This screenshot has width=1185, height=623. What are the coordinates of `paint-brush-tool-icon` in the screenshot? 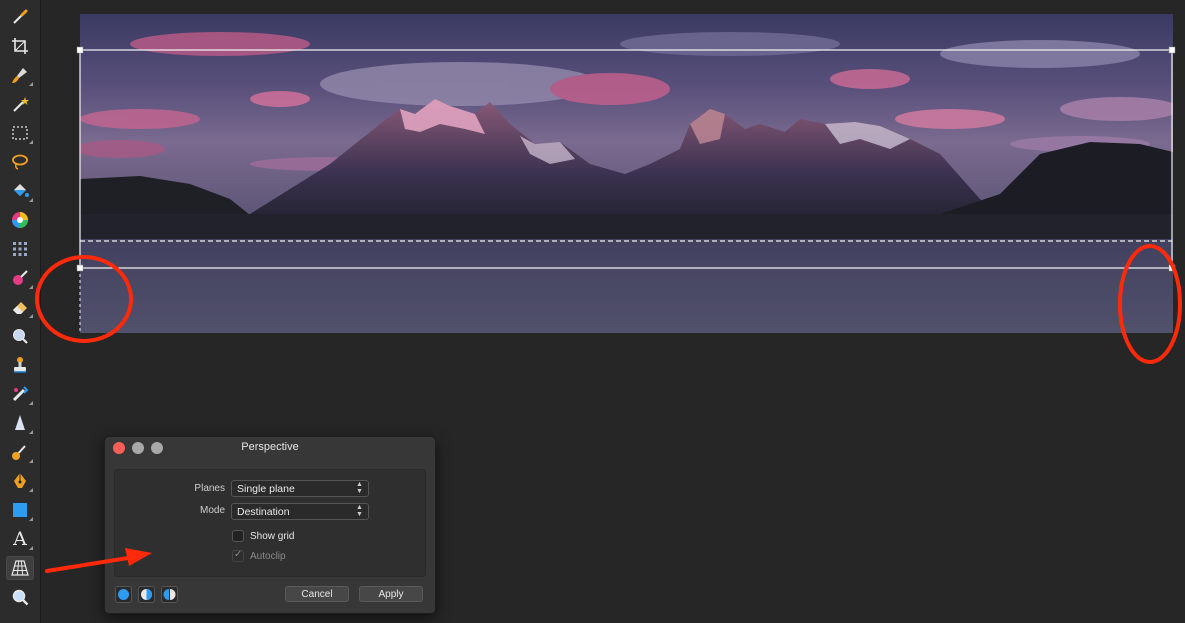 It's located at (19, 75).